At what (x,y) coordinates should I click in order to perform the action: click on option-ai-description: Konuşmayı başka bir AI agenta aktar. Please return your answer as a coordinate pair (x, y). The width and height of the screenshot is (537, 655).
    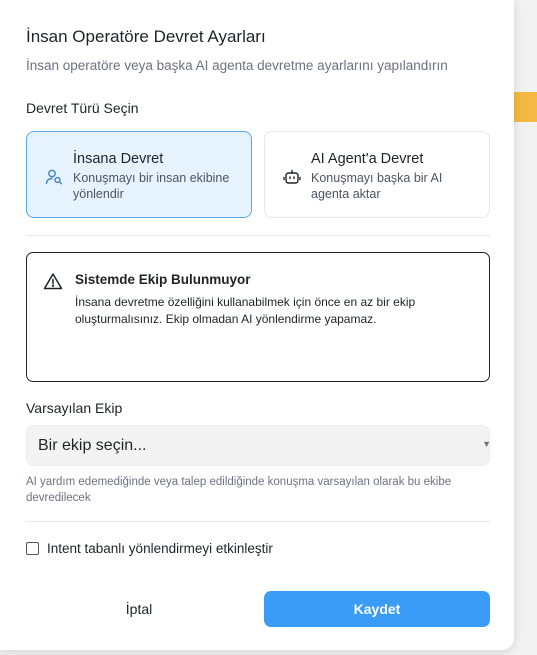
    Looking at the image, I should click on (377, 186).